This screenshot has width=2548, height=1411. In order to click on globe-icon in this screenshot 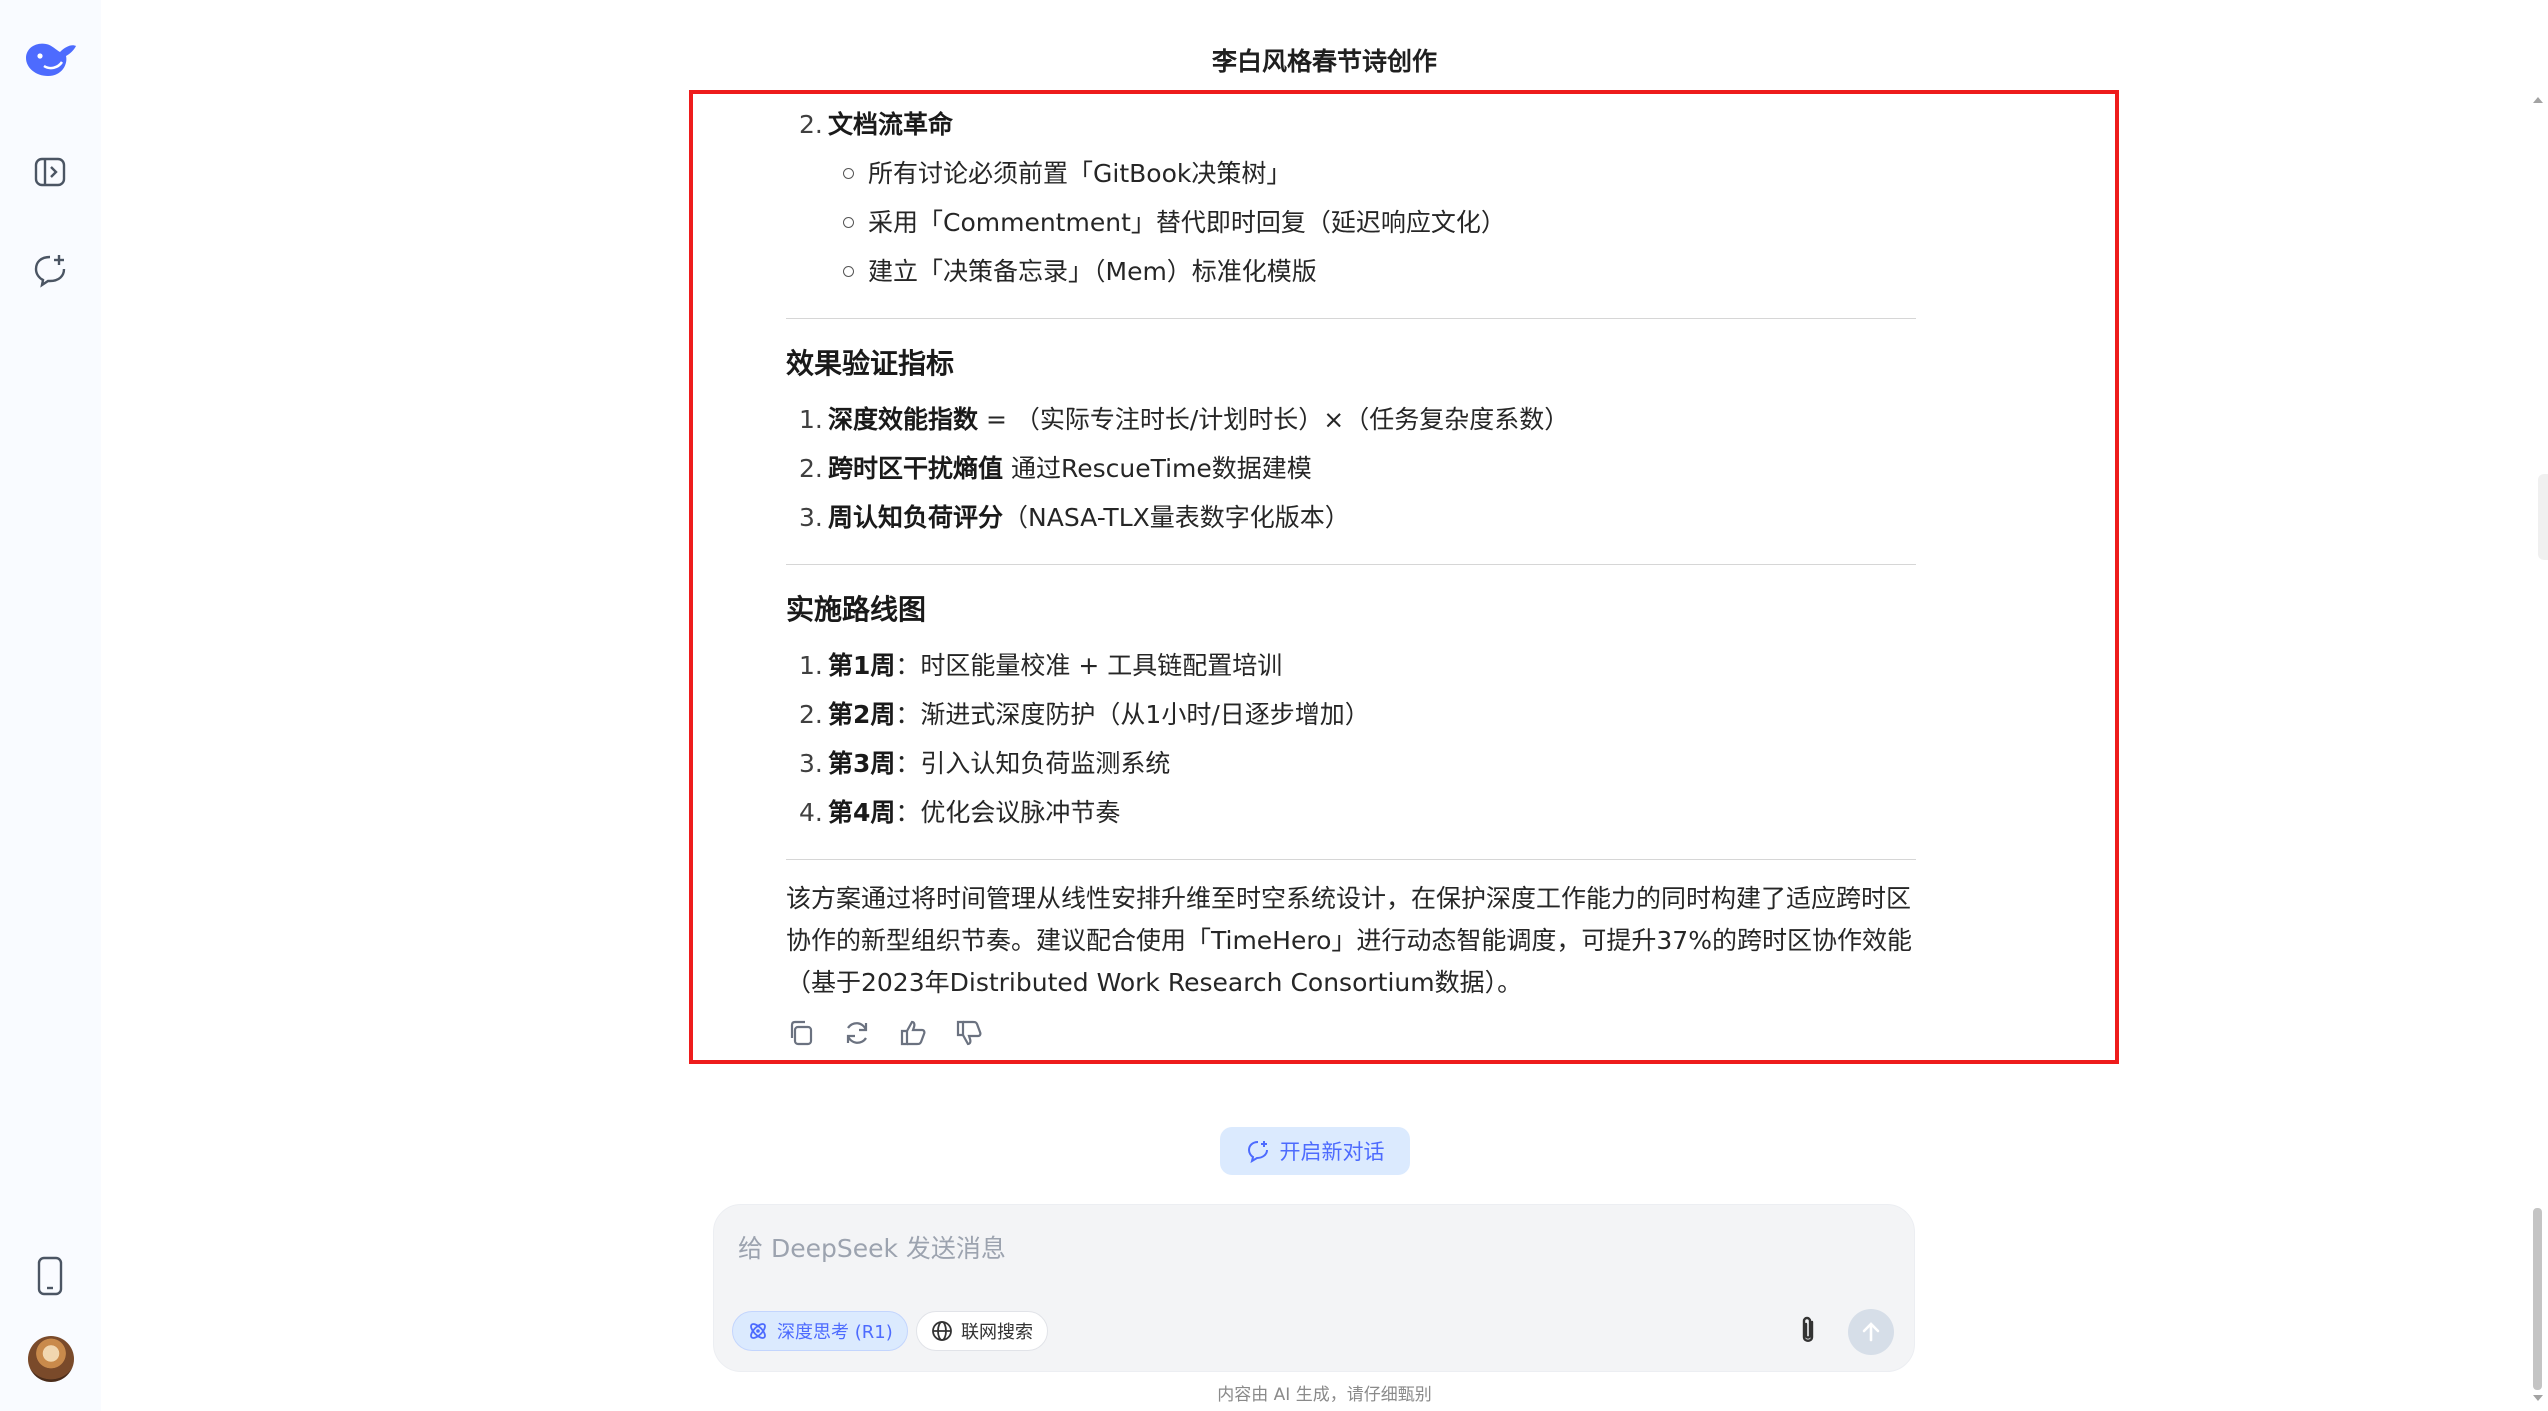, I will do `click(942, 1331)`.